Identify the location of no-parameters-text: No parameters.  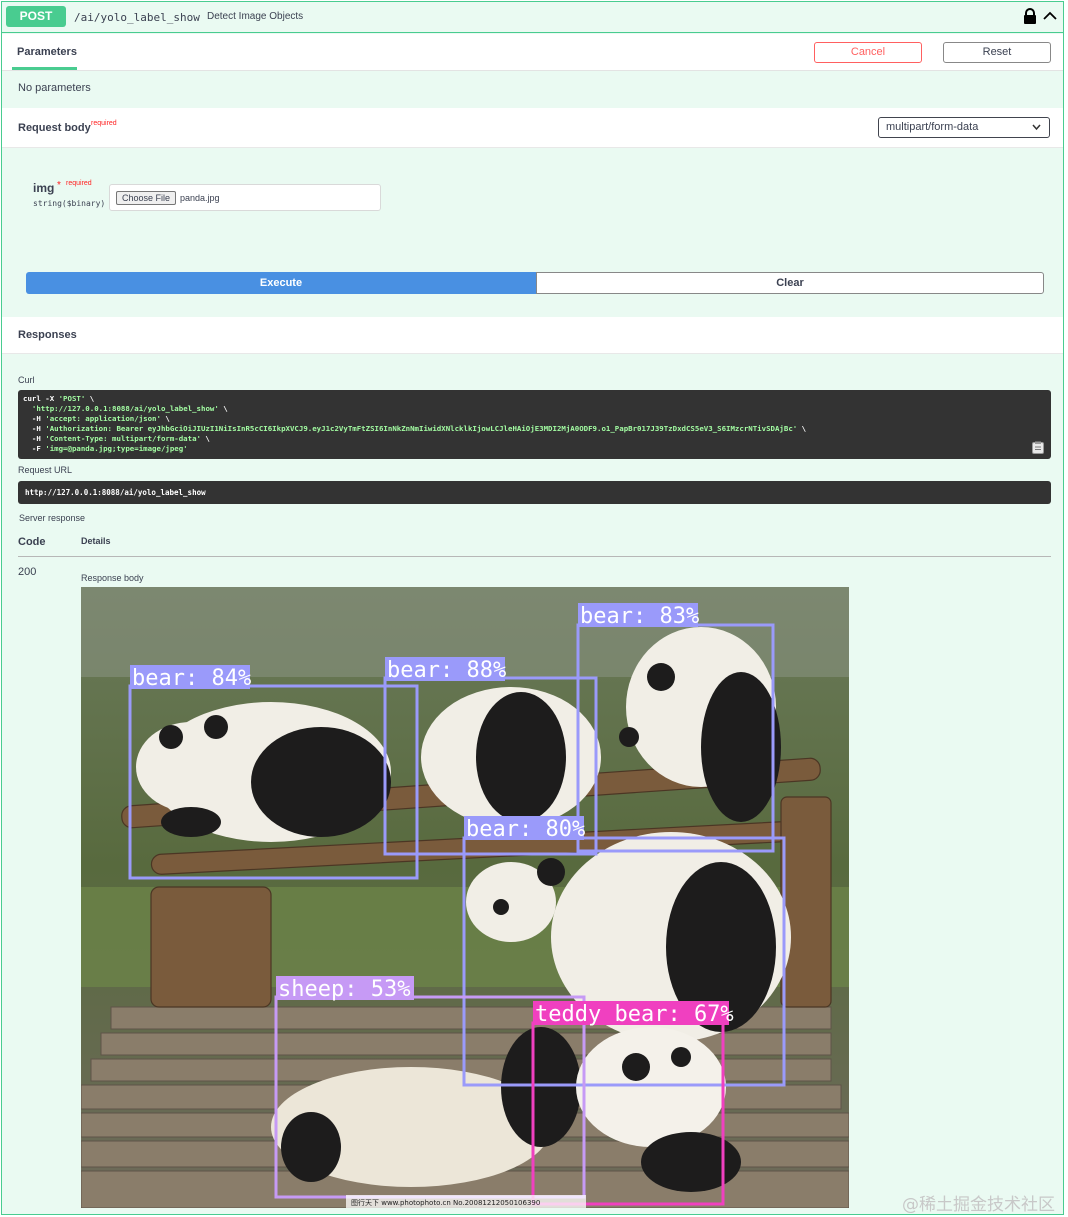
(54, 88).